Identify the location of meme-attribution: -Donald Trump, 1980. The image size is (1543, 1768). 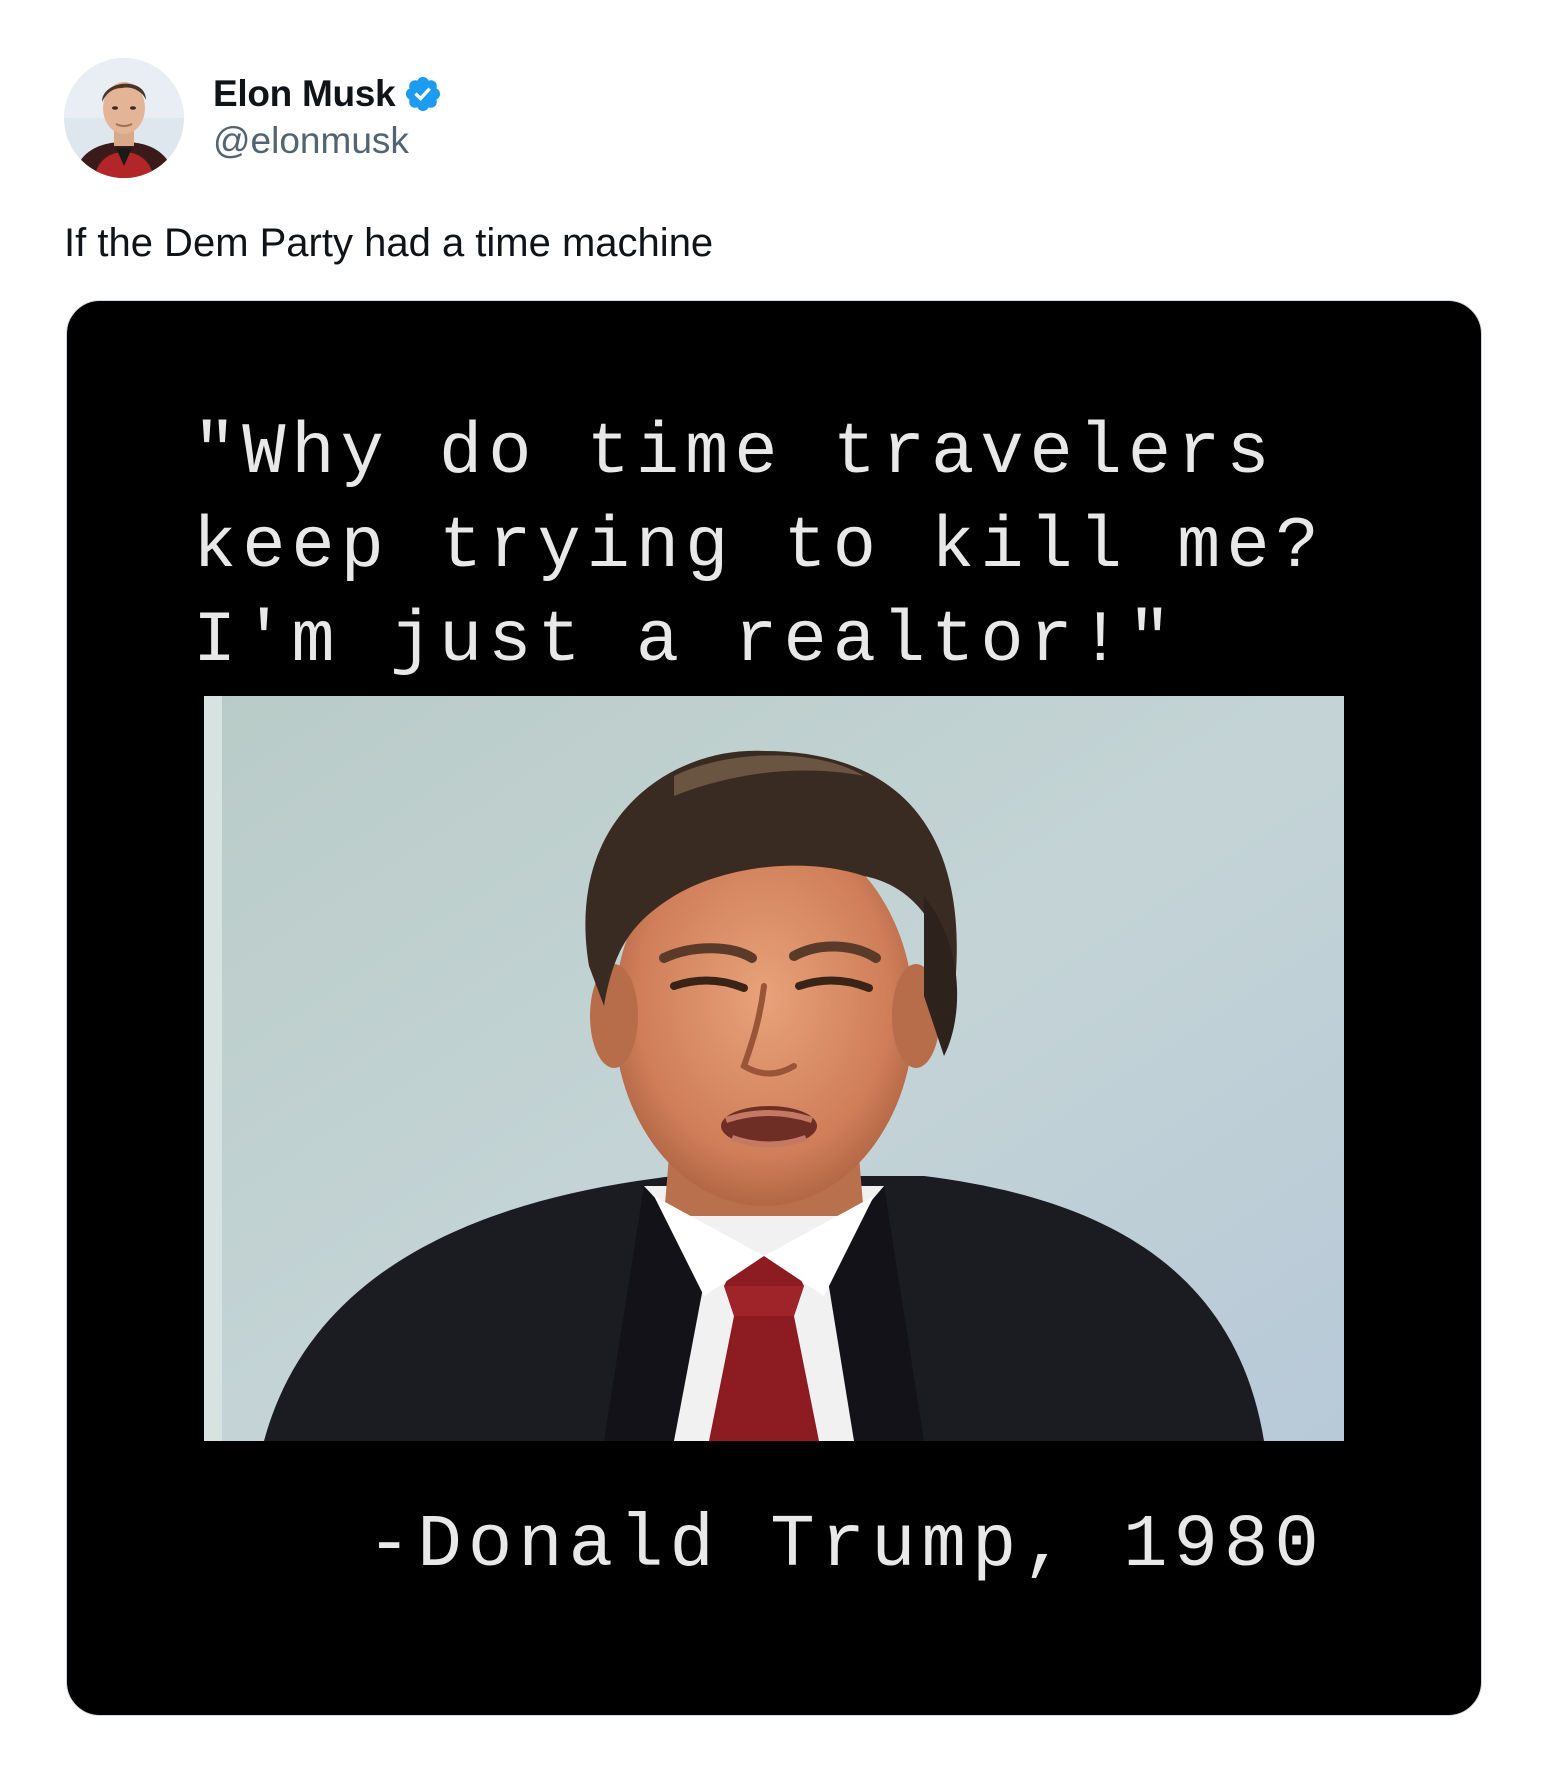
(846, 1546).